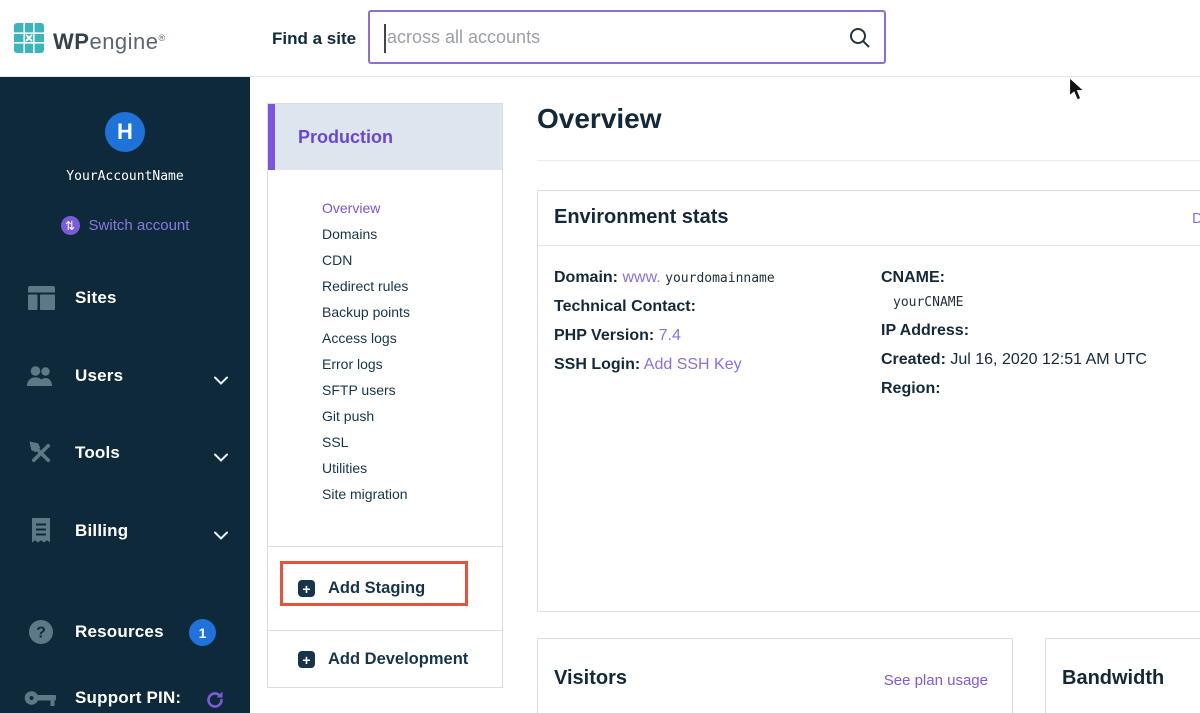 The width and height of the screenshot is (1200, 713). What do you see at coordinates (412, 338) in the screenshot?
I see `menu-item-access-logs: Access logs` at bounding box center [412, 338].